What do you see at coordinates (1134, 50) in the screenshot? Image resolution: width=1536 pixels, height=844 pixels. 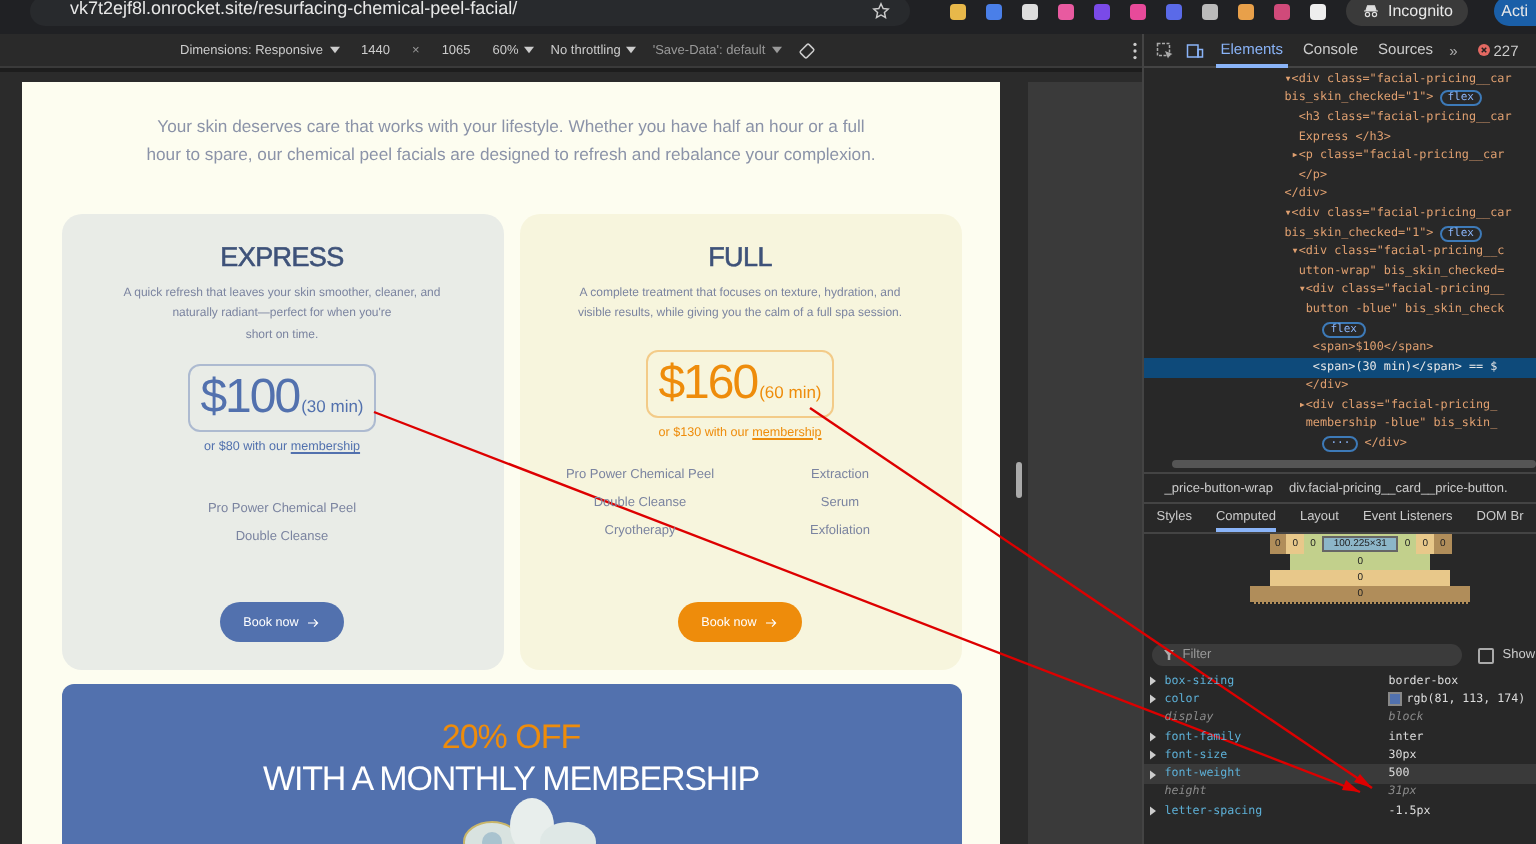 I see `menu-icon` at bounding box center [1134, 50].